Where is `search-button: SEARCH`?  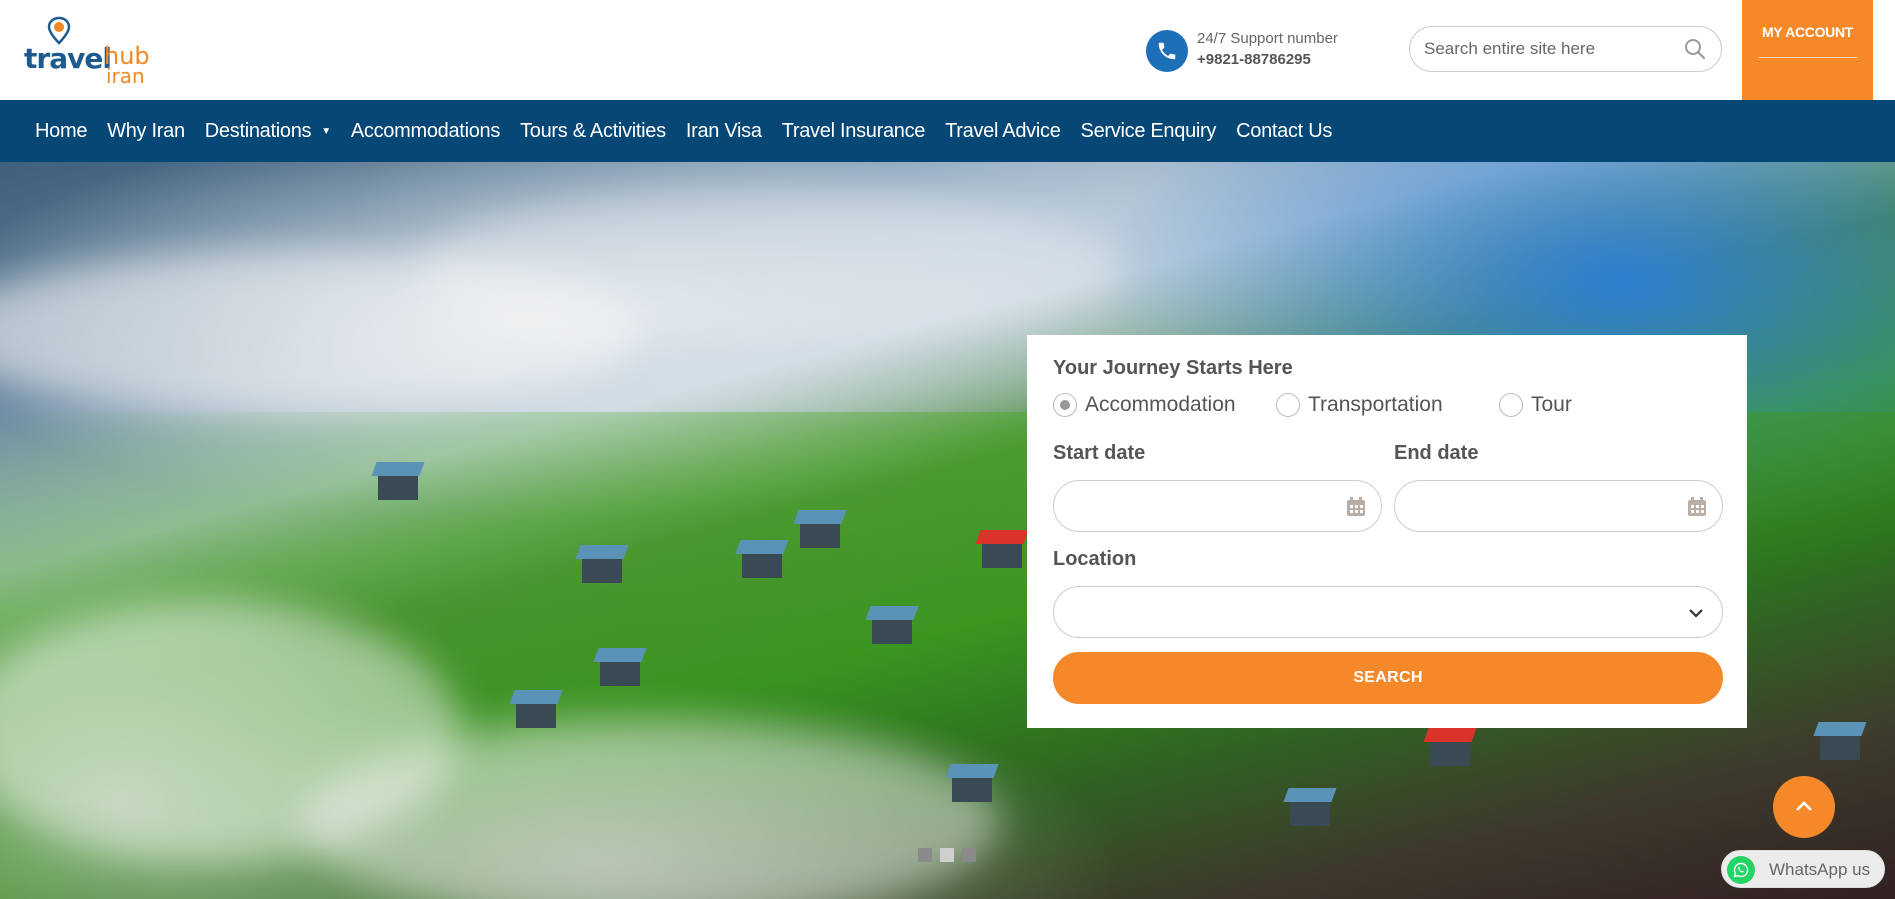
search-button: SEARCH is located at coordinates (1388, 678).